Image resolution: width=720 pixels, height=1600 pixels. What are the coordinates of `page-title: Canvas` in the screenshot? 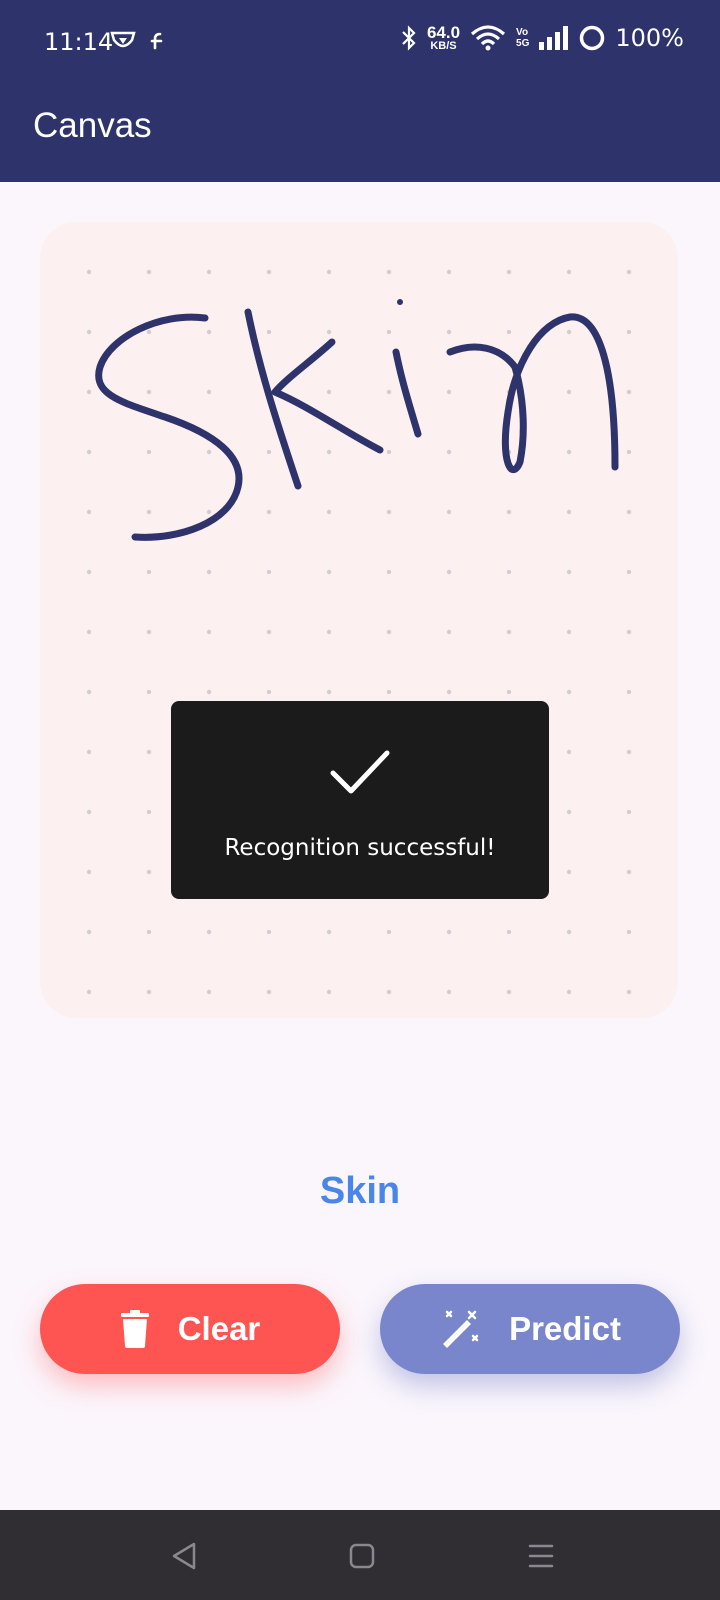 It's located at (92, 125).